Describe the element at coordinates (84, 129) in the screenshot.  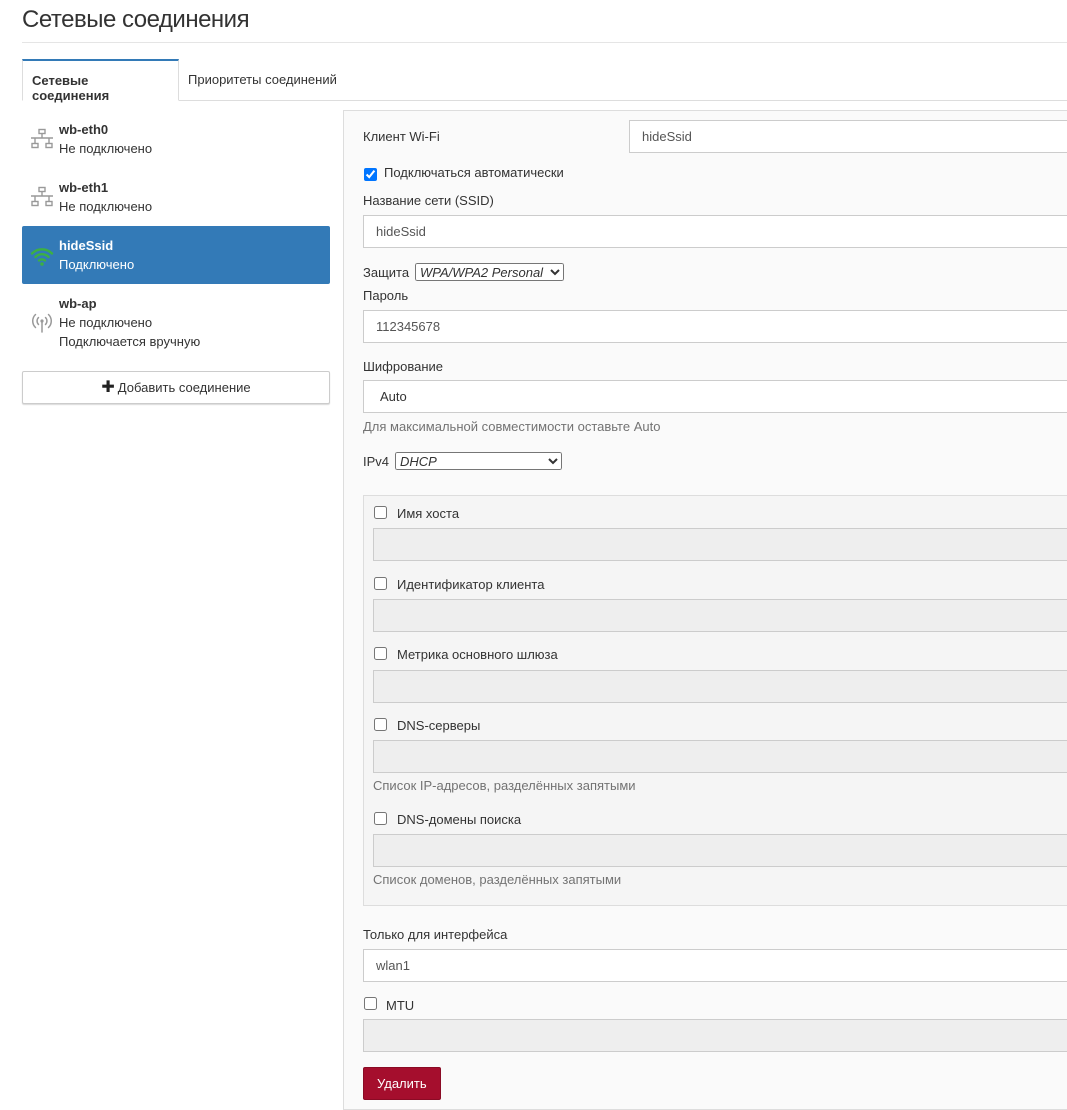
I see `connection-name: wb-eth0` at that location.